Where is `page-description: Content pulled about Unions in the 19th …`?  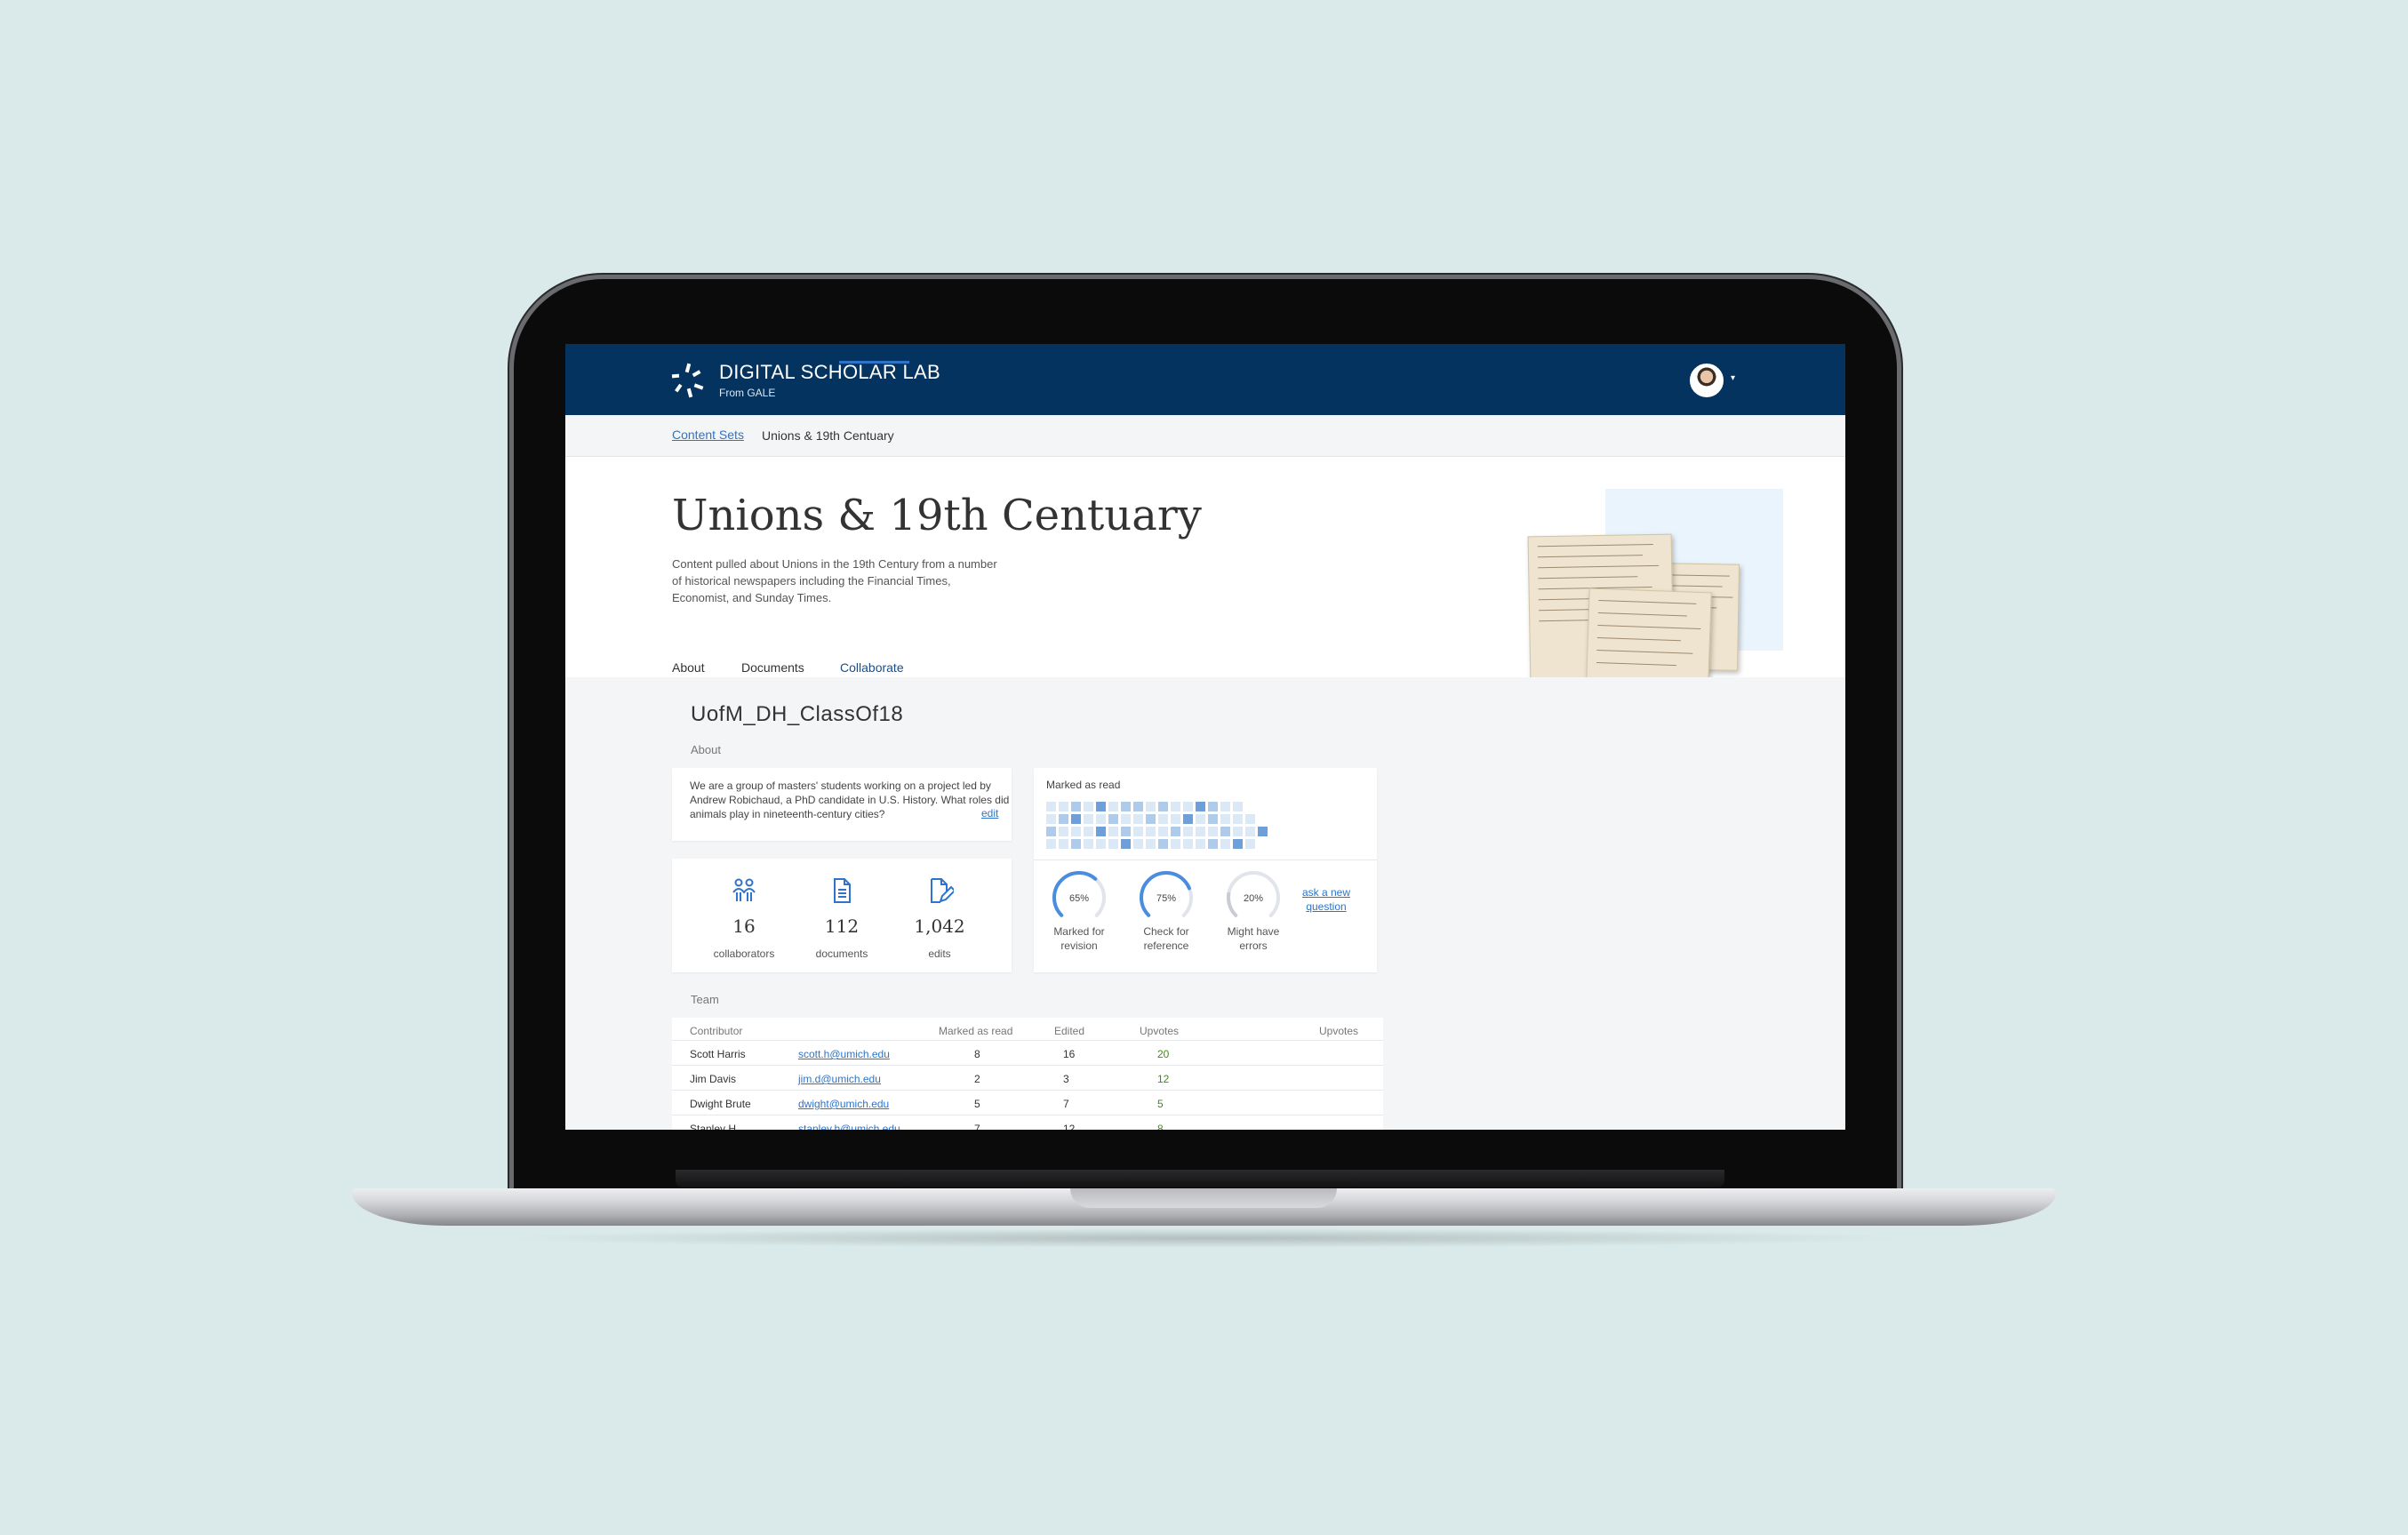 page-description: Content pulled about Unions in the 19th … is located at coordinates (834, 580).